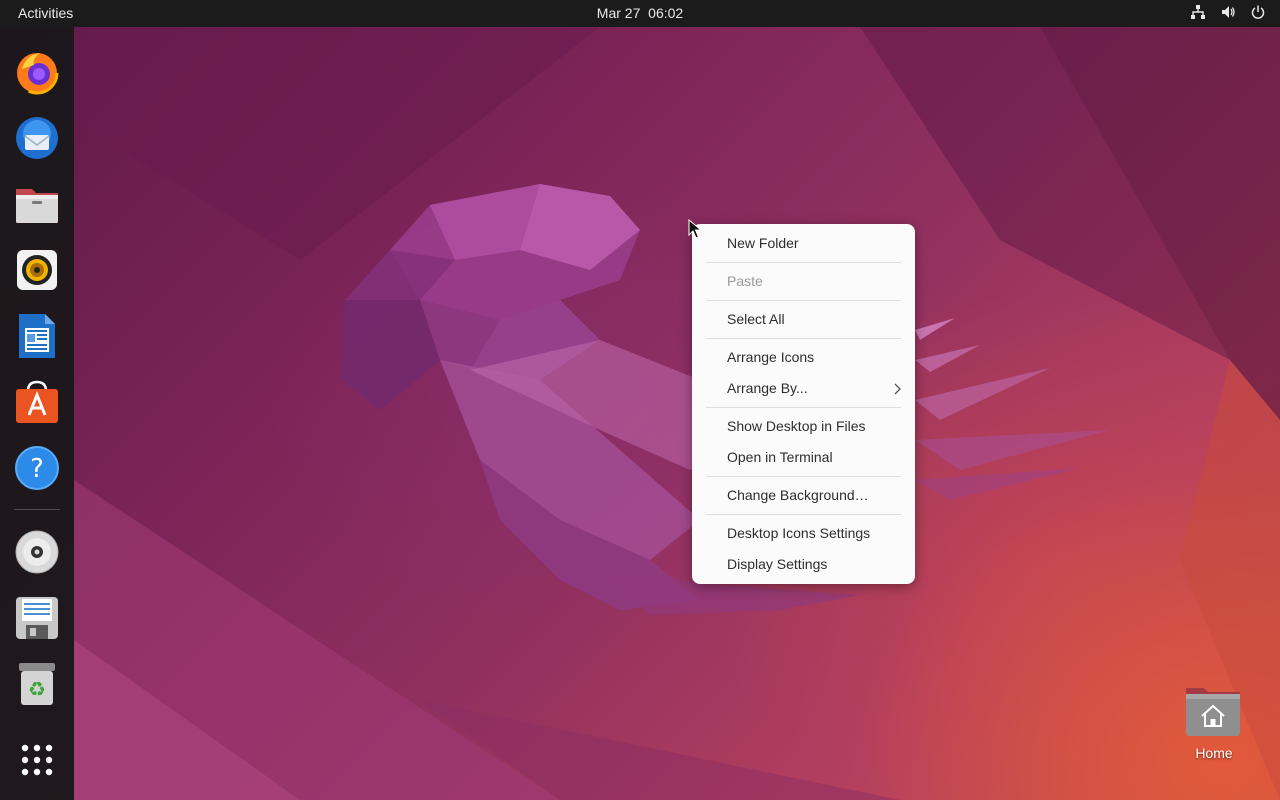 The height and width of the screenshot is (800, 1280). I want to click on activities-button: Activities, so click(45, 13).